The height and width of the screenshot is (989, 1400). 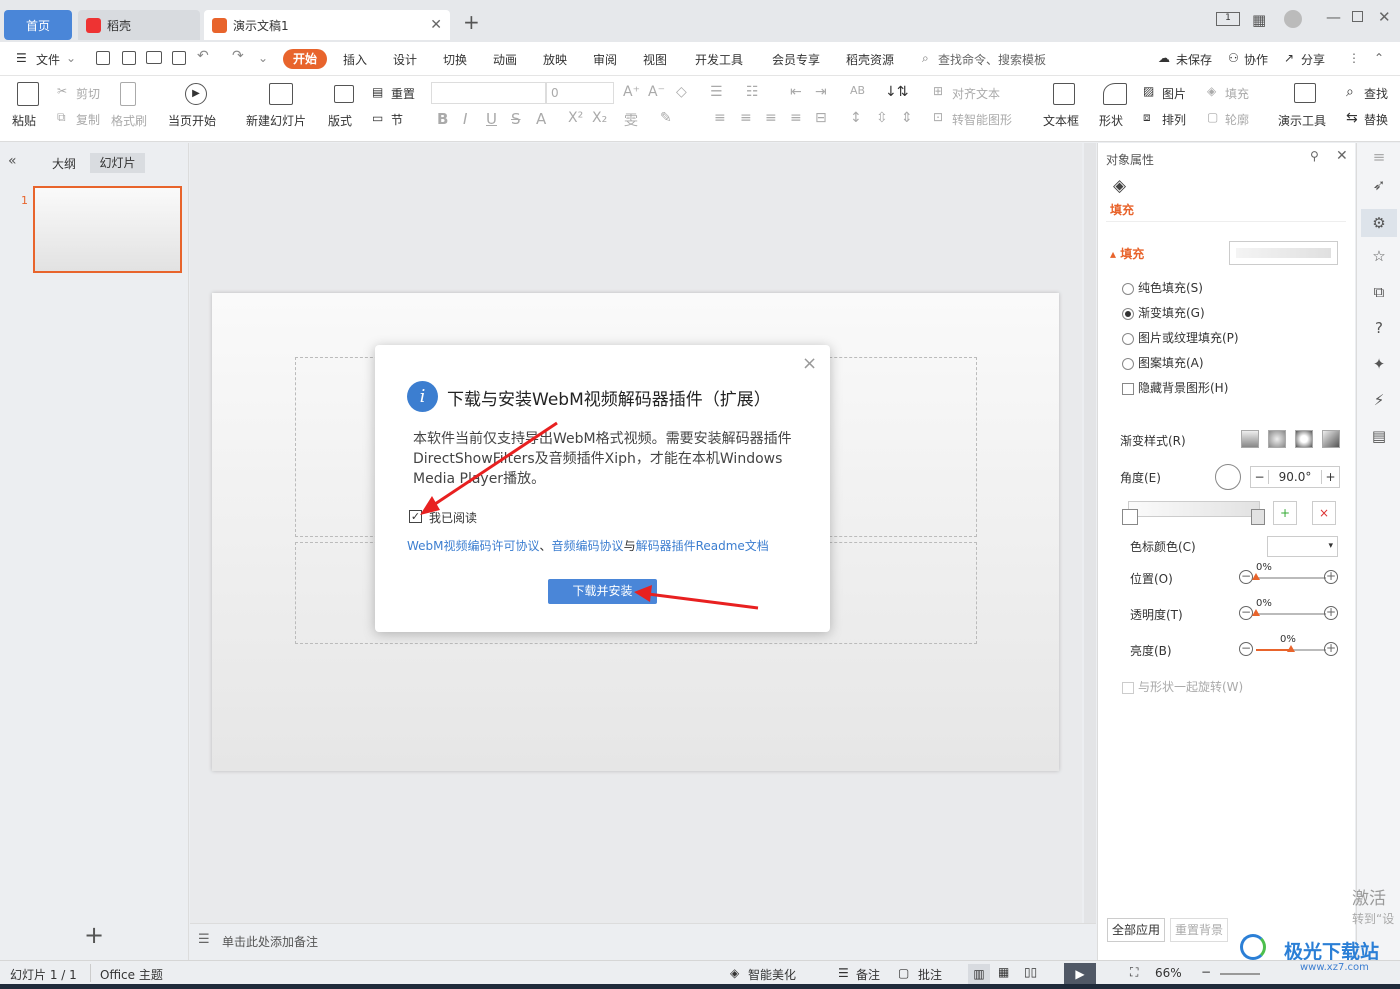 I want to click on gradient-style-rect, so click(x=1304, y=439).